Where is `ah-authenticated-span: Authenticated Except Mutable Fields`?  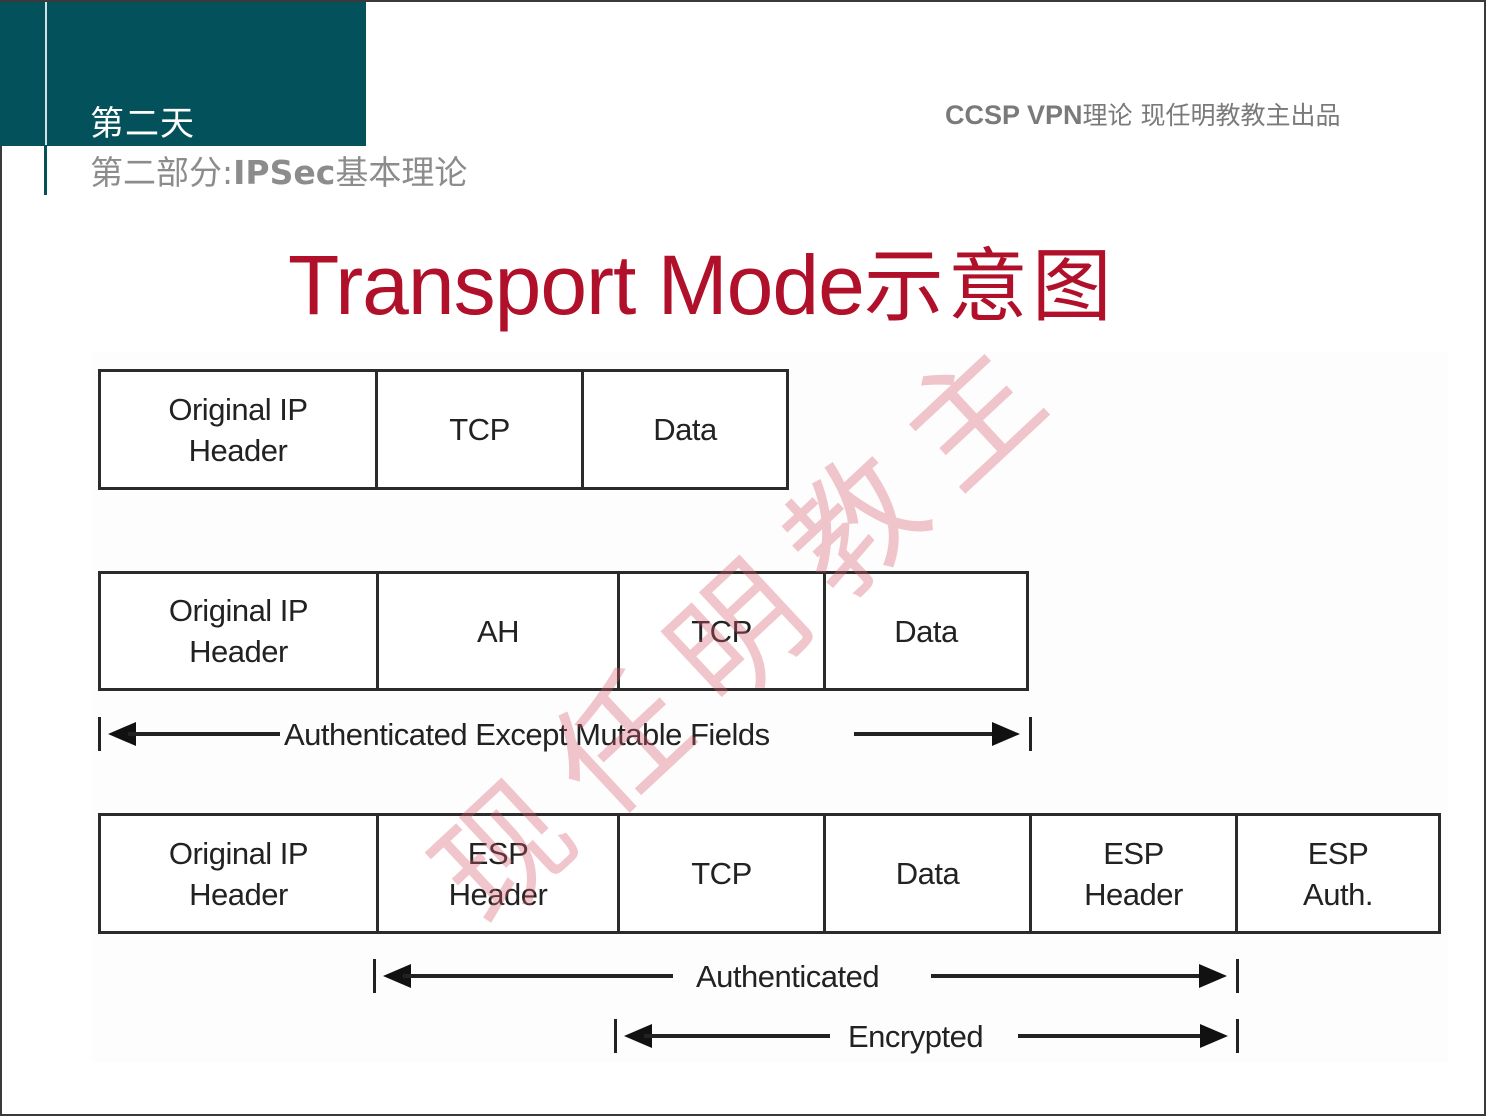
ah-authenticated-span: Authenticated Except Mutable Fields is located at coordinates (565, 735).